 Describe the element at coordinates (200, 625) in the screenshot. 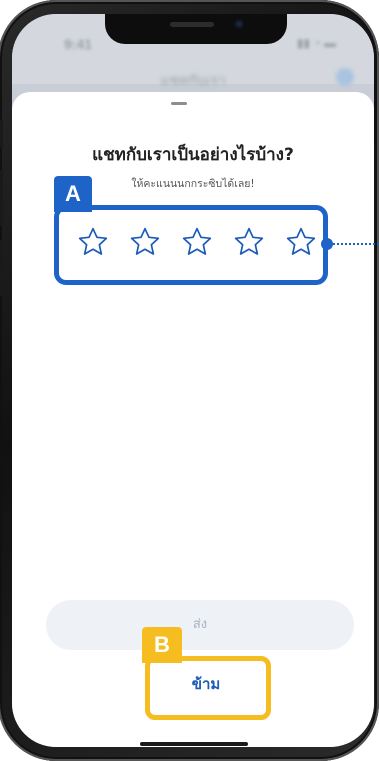

I see `send-button: ส่ง` at that location.